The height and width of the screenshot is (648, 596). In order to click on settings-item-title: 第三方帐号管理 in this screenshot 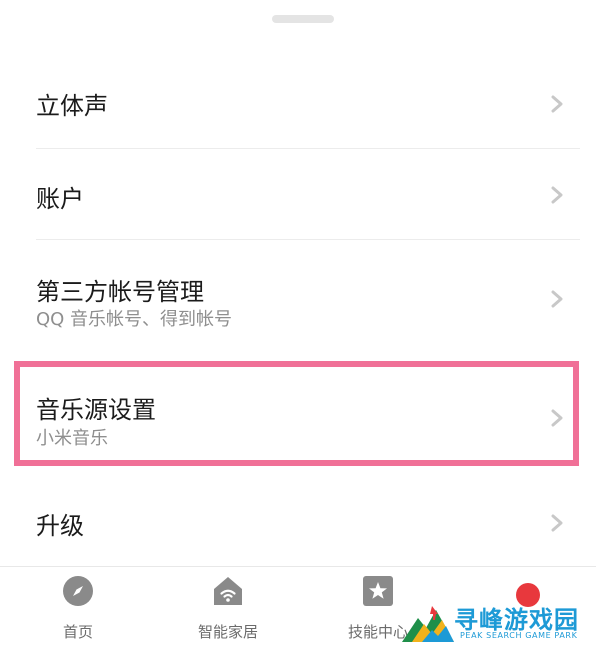, I will do `click(120, 292)`.